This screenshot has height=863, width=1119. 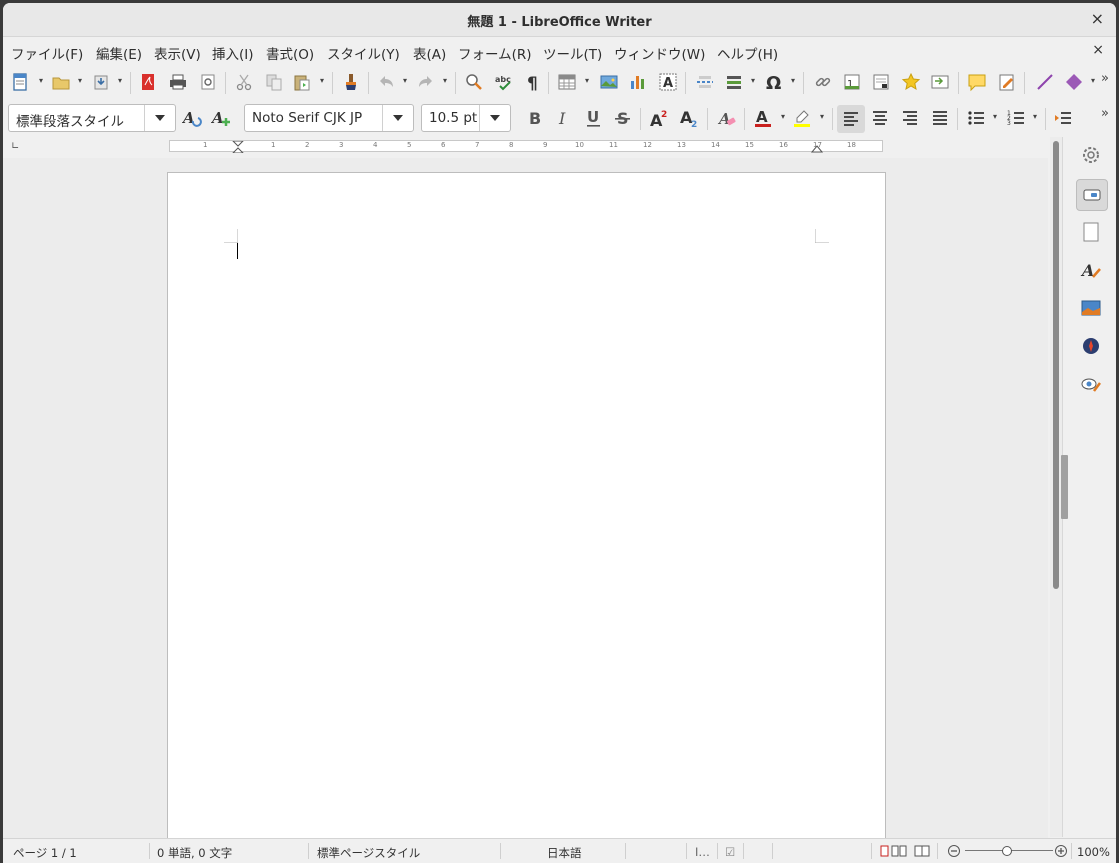 I want to click on sidebar-properties-icon, so click(x=1092, y=195).